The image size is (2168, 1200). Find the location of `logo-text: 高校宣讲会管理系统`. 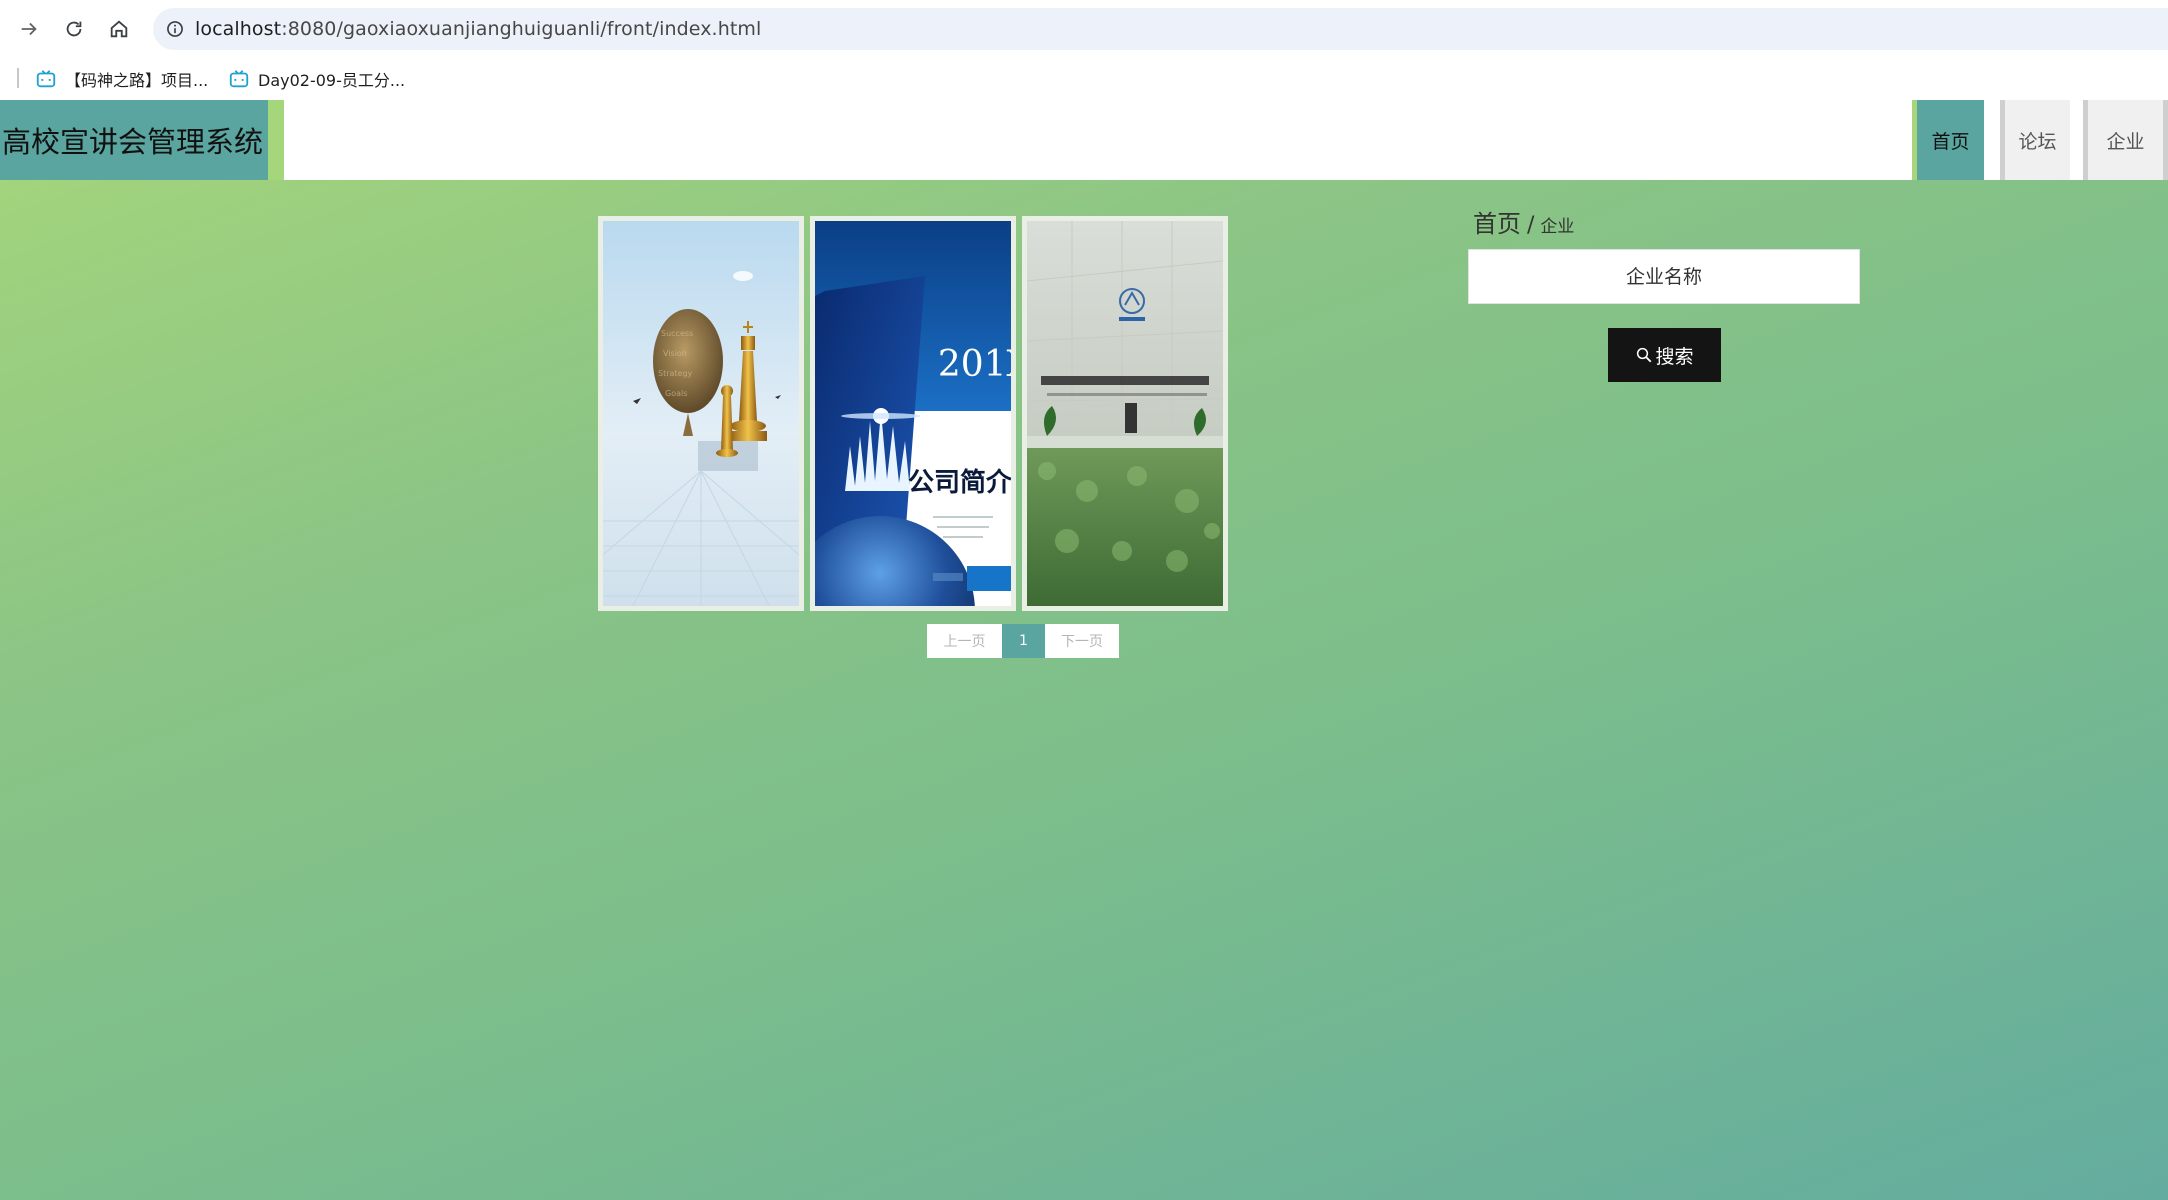

logo-text: 高校宣讲会管理系统 is located at coordinates (133, 142).